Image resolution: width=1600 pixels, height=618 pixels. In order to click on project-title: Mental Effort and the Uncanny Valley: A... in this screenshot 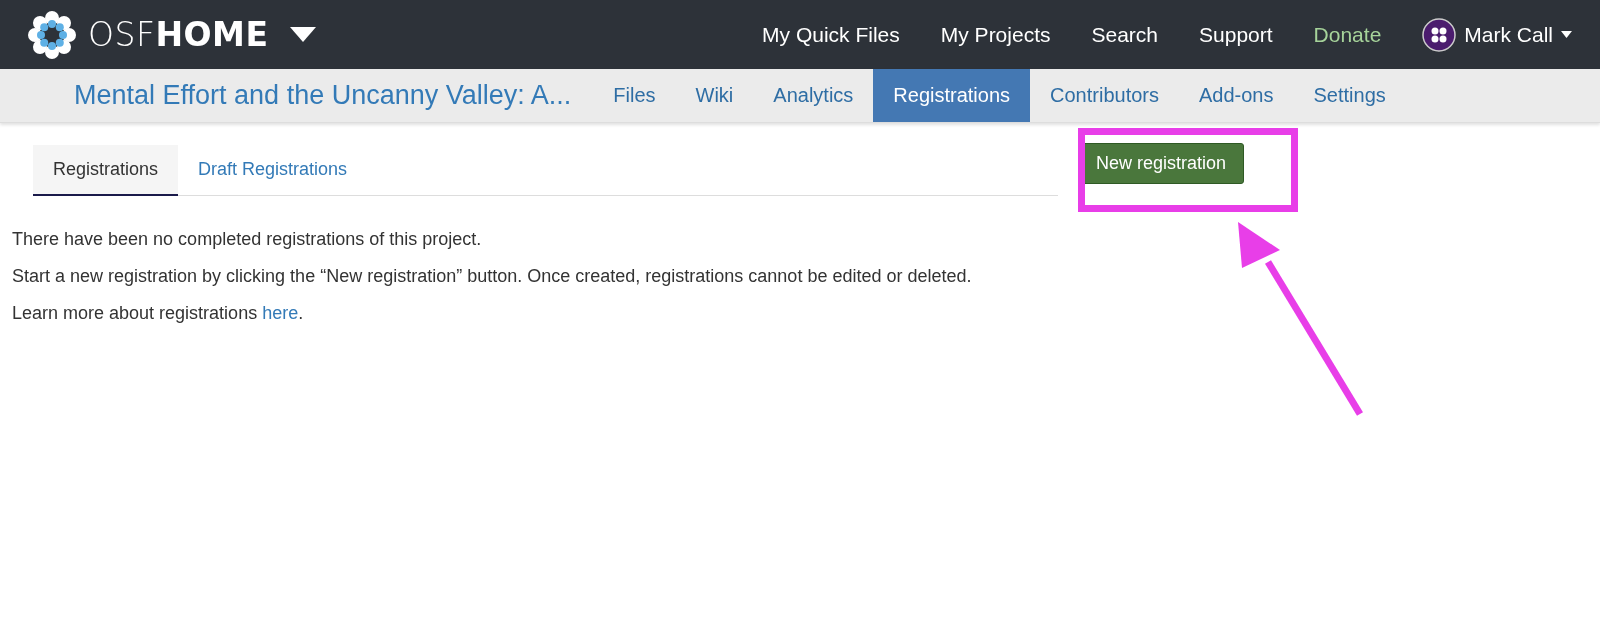, I will do `click(323, 95)`.